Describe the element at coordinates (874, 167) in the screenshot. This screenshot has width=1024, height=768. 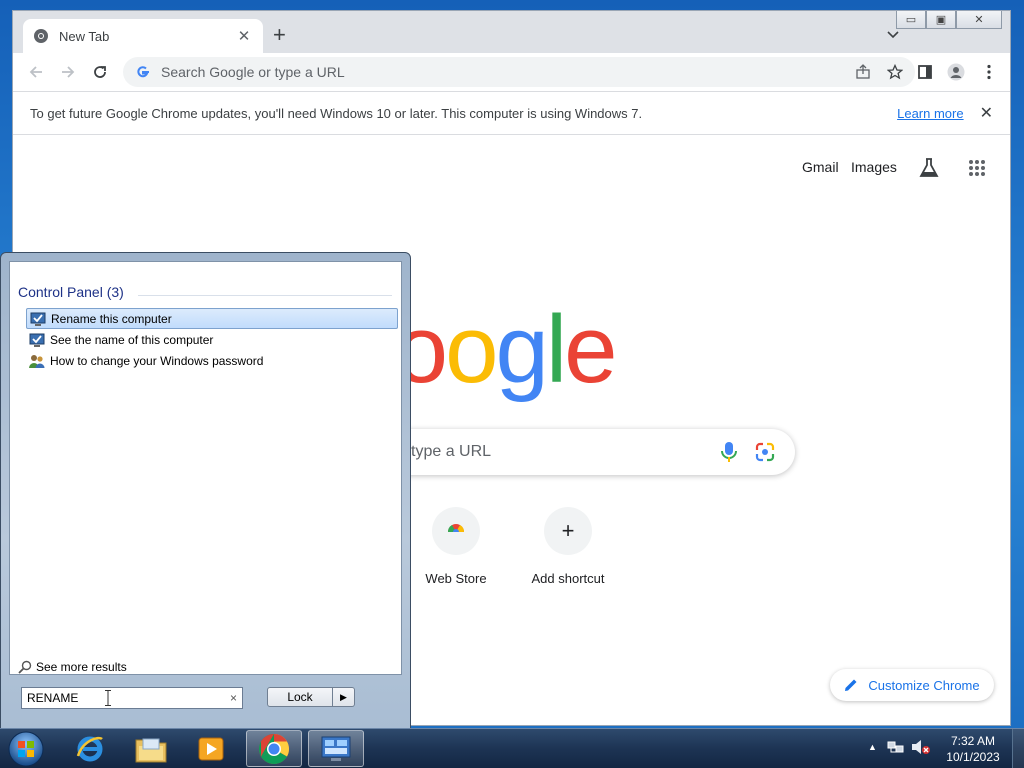
I see `images-link: Images` at that location.